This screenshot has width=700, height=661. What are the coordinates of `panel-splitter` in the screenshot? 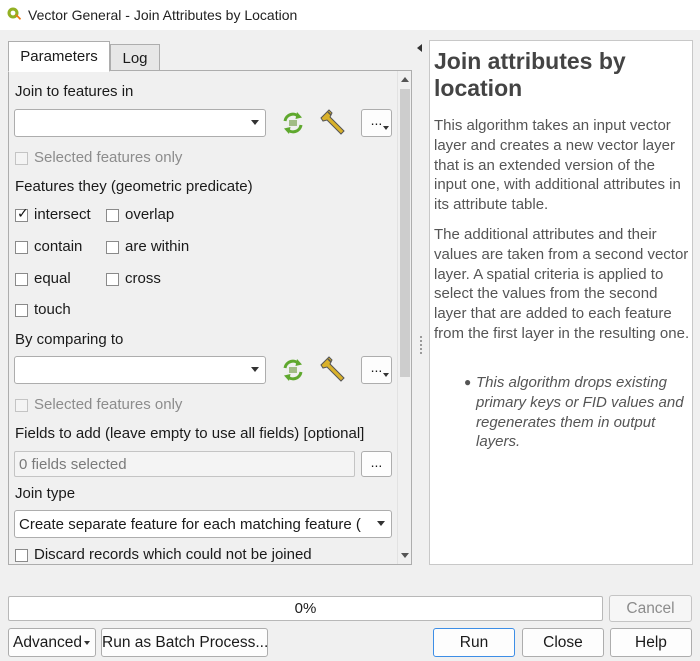 It's located at (421, 302).